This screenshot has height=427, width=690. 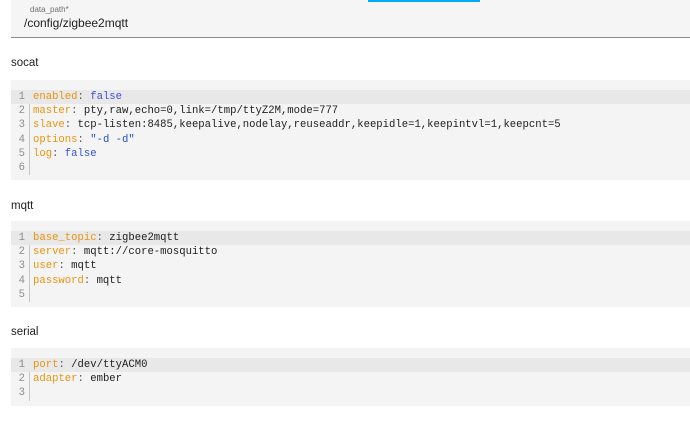 What do you see at coordinates (52, 252) in the screenshot?
I see `yaml-key: server` at bounding box center [52, 252].